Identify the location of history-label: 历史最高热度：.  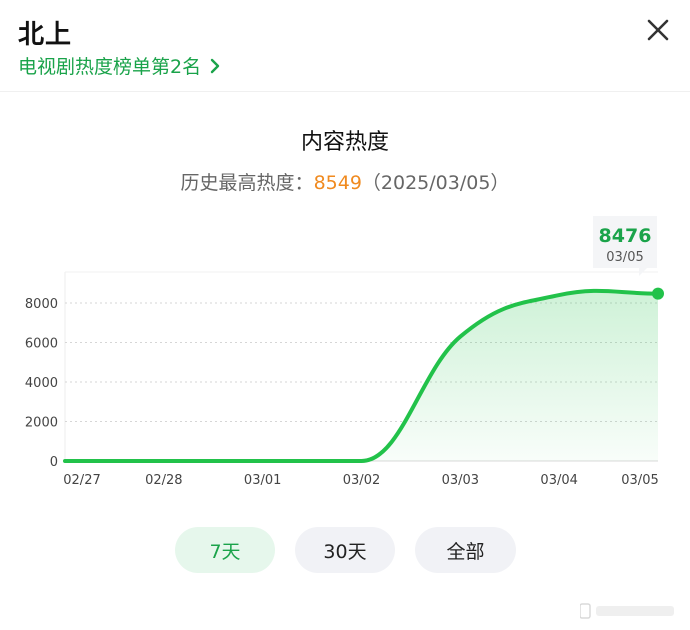
(247, 183).